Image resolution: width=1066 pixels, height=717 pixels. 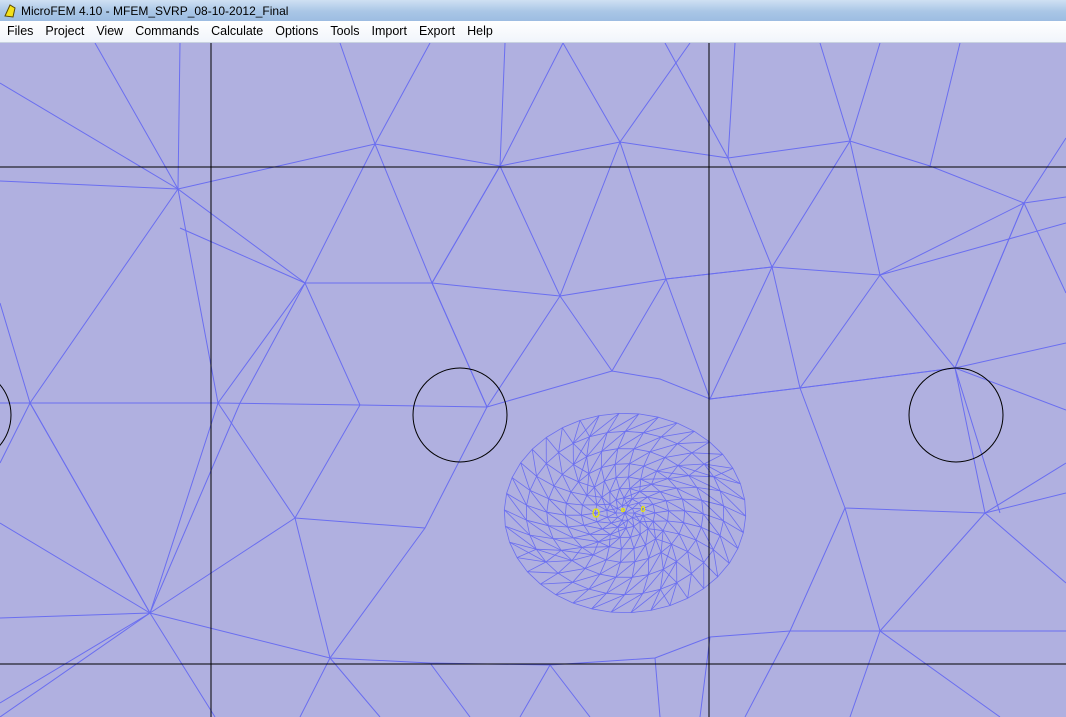 What do you see at coordinates (437, 31) in the screenshot?
I see `menu-export: Export` at bounding box center [437, 31].